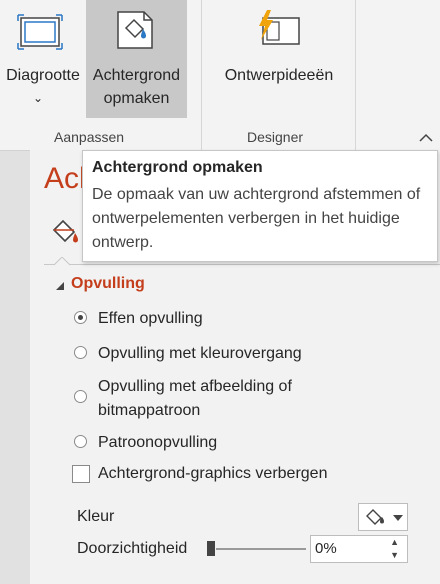 Image resolution: width=440 pixels, height=584 pixels. What do you see at coordinates (43, 59) in the screenshot?
I see `slide-size-button: Diagrootte ⌄` at bounding box center [43, 59].